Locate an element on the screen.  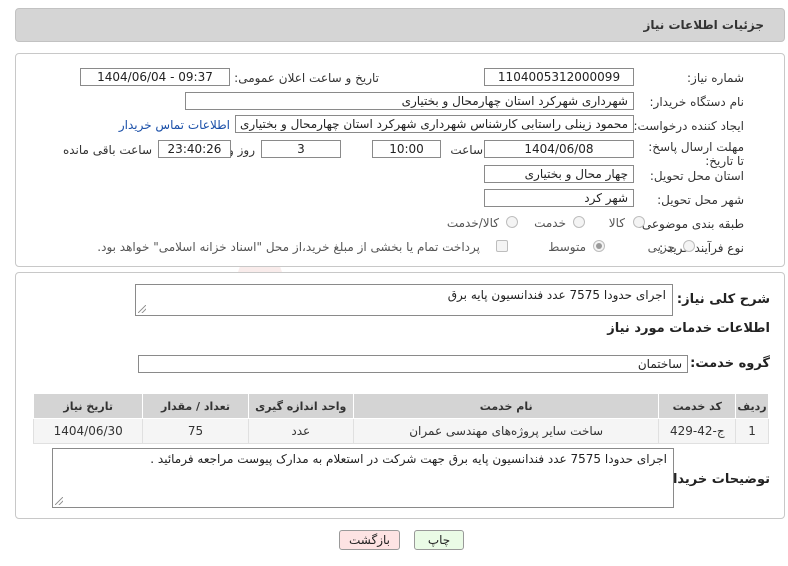
back-button: بازگشت is located at coordinates (369, 540).